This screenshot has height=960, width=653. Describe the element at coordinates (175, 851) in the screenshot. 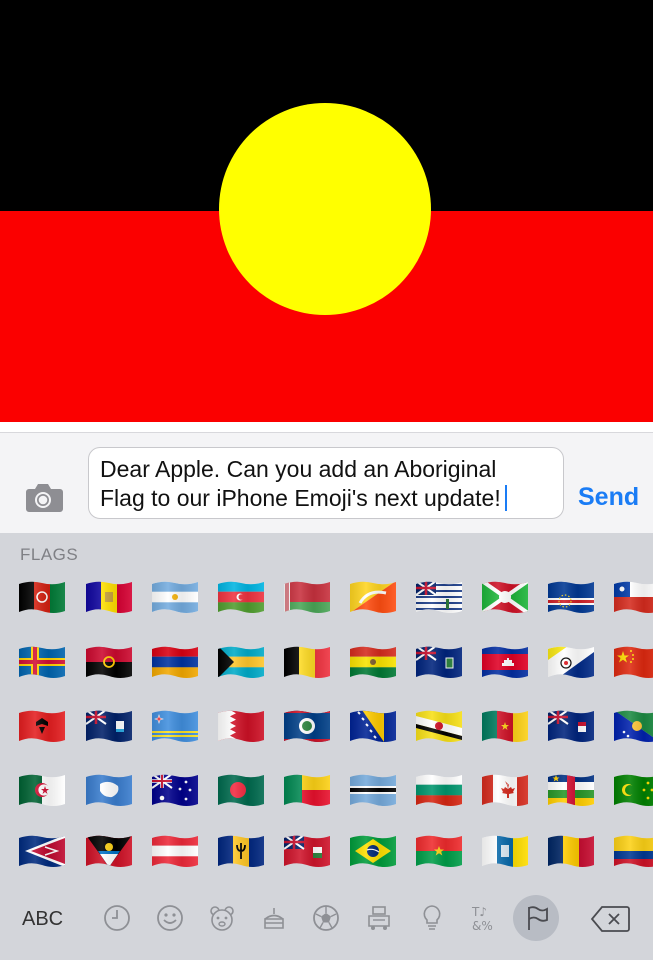

I see `flag-austria-icon` at that location.